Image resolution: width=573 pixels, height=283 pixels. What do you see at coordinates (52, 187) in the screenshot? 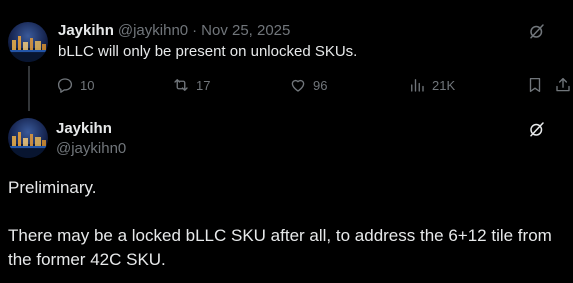
I see `tweet-paragraph: Preliminary.` at bounding box center [52, 187].